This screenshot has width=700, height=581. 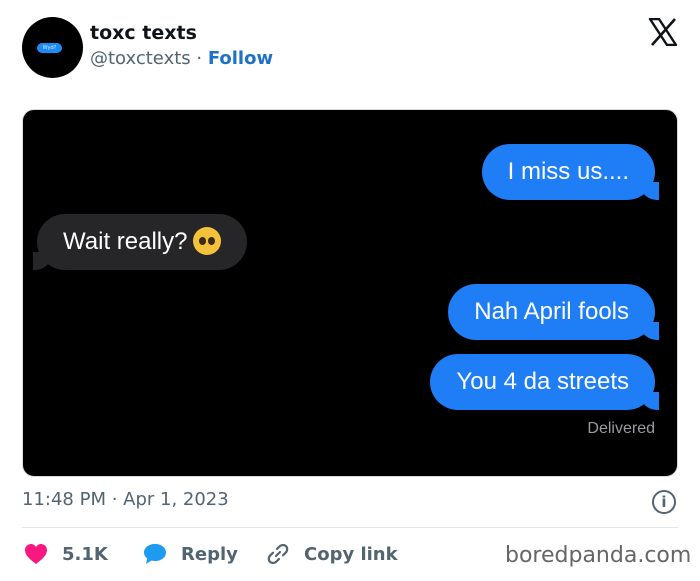 What do you see at coordinates (125, 499) in the screenshot?
I see `tweet-timestamp: 11:48 PM · Apr 1, 2023` at bounding box center [125, 499].